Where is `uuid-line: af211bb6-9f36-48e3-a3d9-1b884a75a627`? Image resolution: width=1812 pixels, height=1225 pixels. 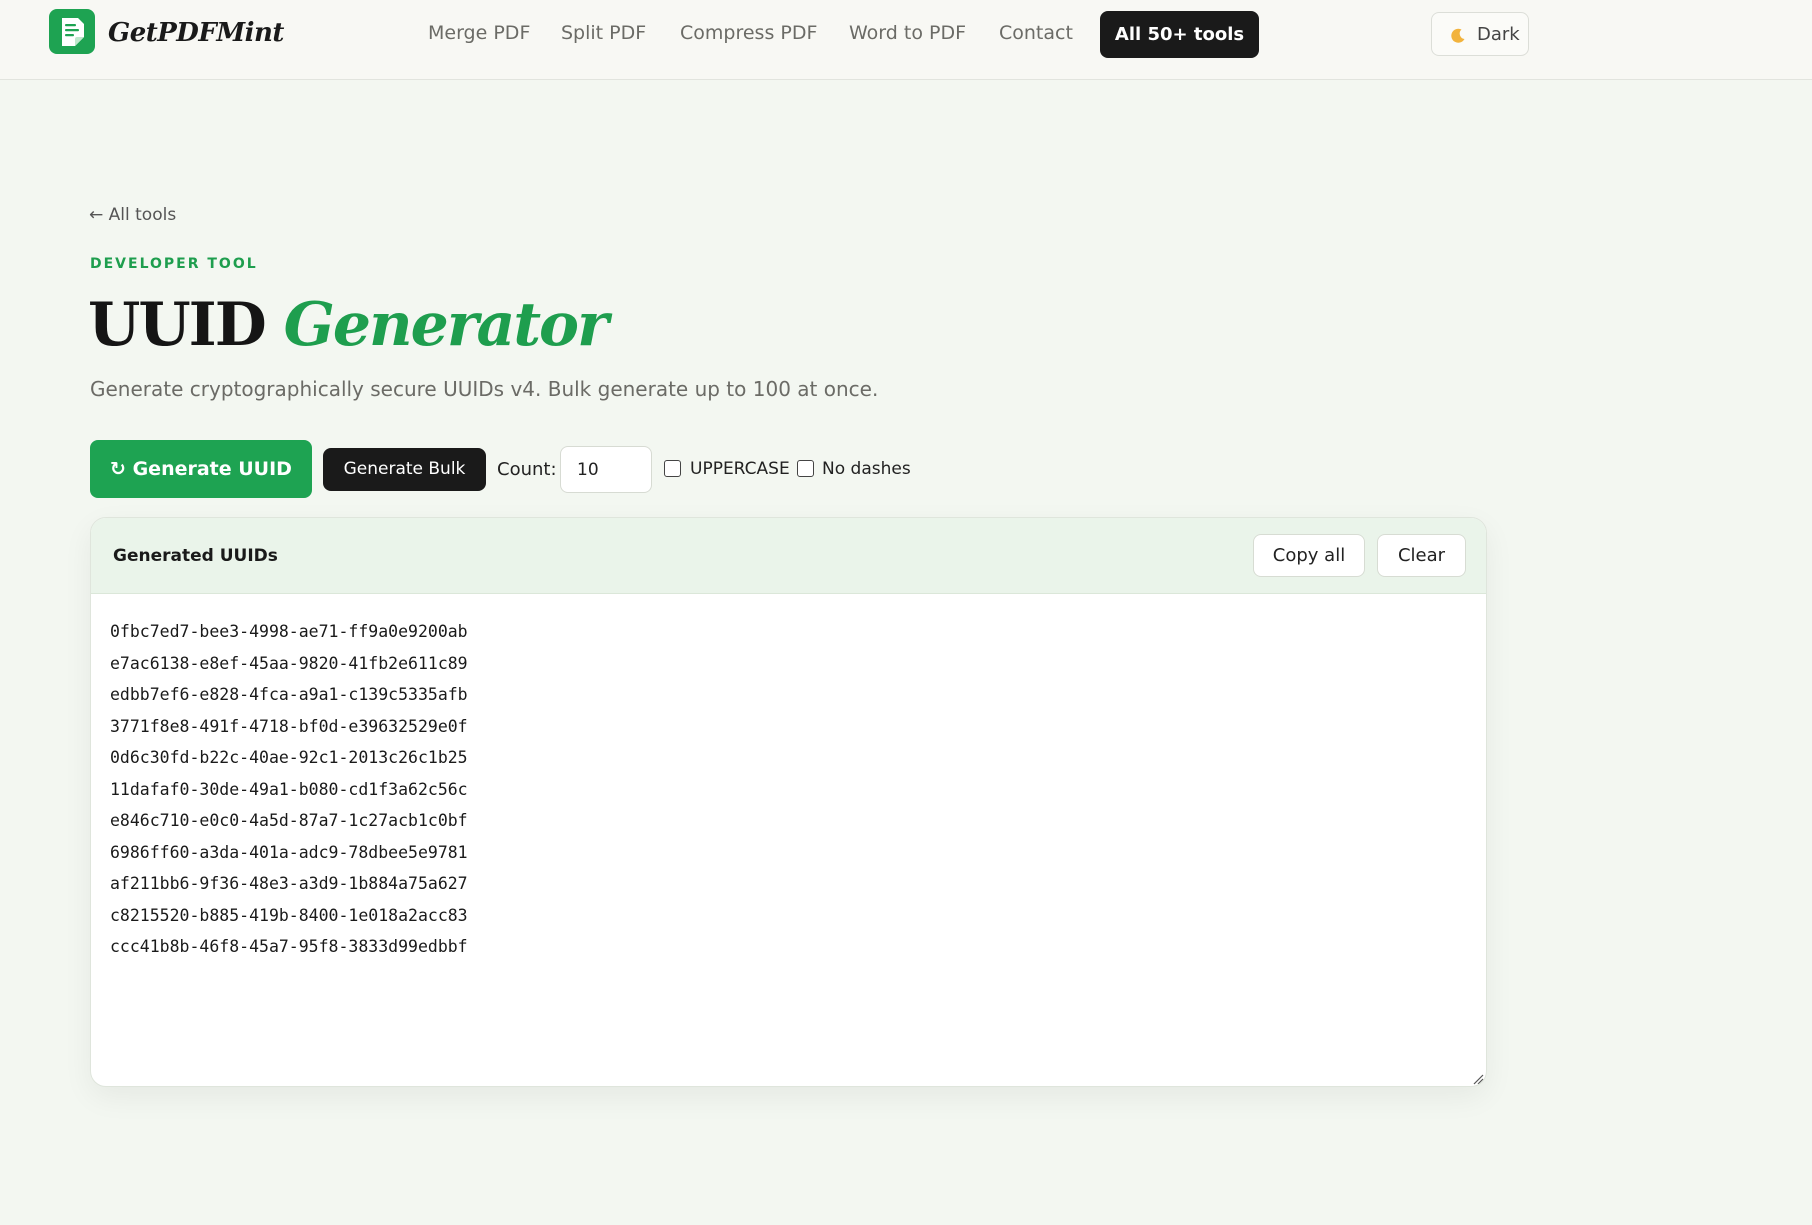
uuid-line: af211bb6-9f36-48e3-a3d9-1b884a75a627 is located at coordinates (289, 883).